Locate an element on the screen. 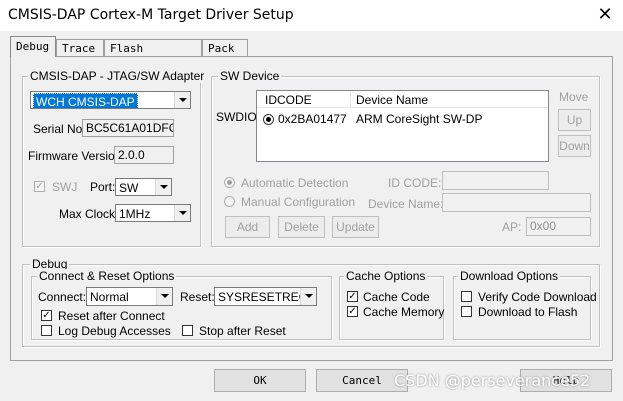 This screenshot has width=623, height=401. download-flash-label: Download to Flash is located at coordinates (528, 312).